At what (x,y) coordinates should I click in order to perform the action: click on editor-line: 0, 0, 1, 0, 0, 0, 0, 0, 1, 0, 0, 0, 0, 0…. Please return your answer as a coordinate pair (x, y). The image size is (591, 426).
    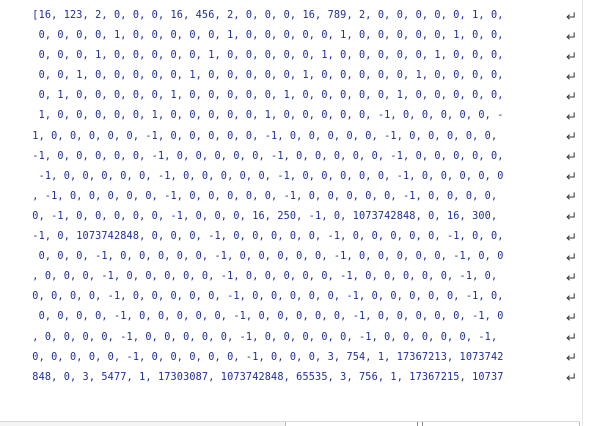
    Looking at the image, I should click on (295, 76).